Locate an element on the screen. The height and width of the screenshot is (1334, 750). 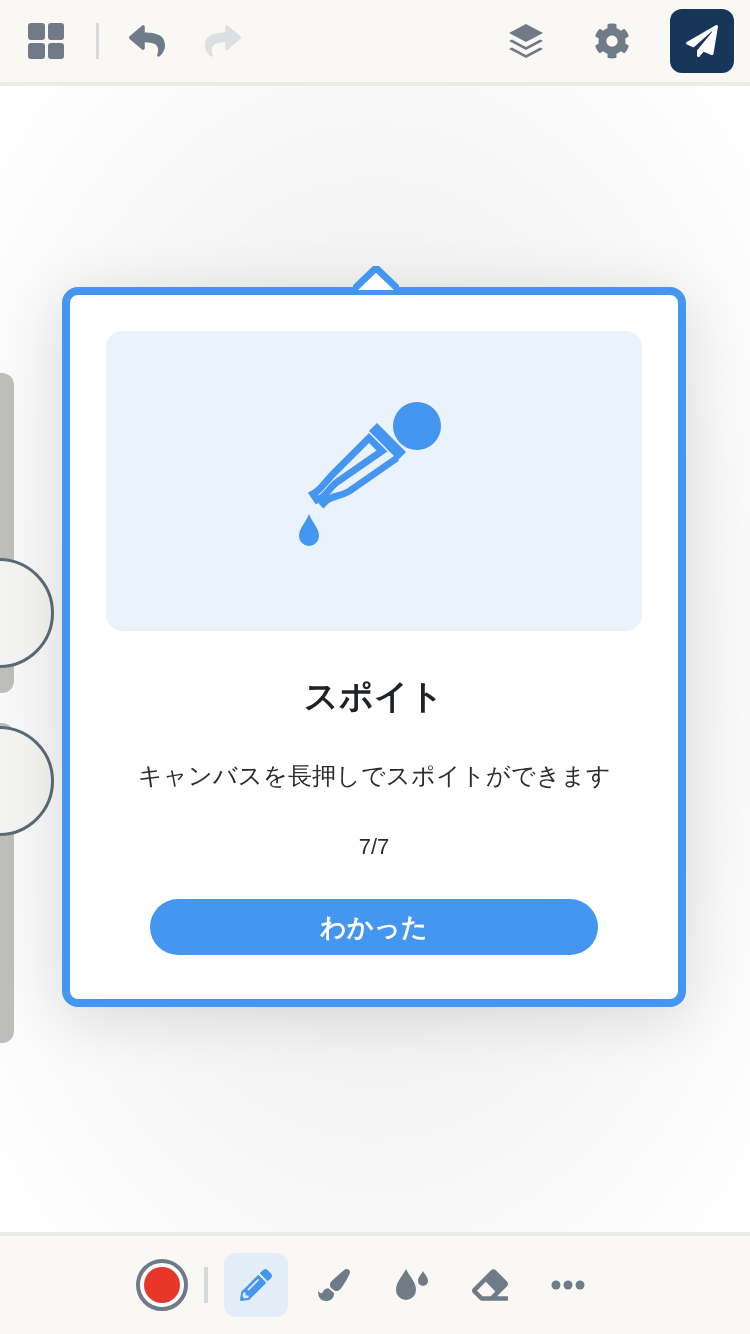
settings-icon is located at coordinates (612, 41).